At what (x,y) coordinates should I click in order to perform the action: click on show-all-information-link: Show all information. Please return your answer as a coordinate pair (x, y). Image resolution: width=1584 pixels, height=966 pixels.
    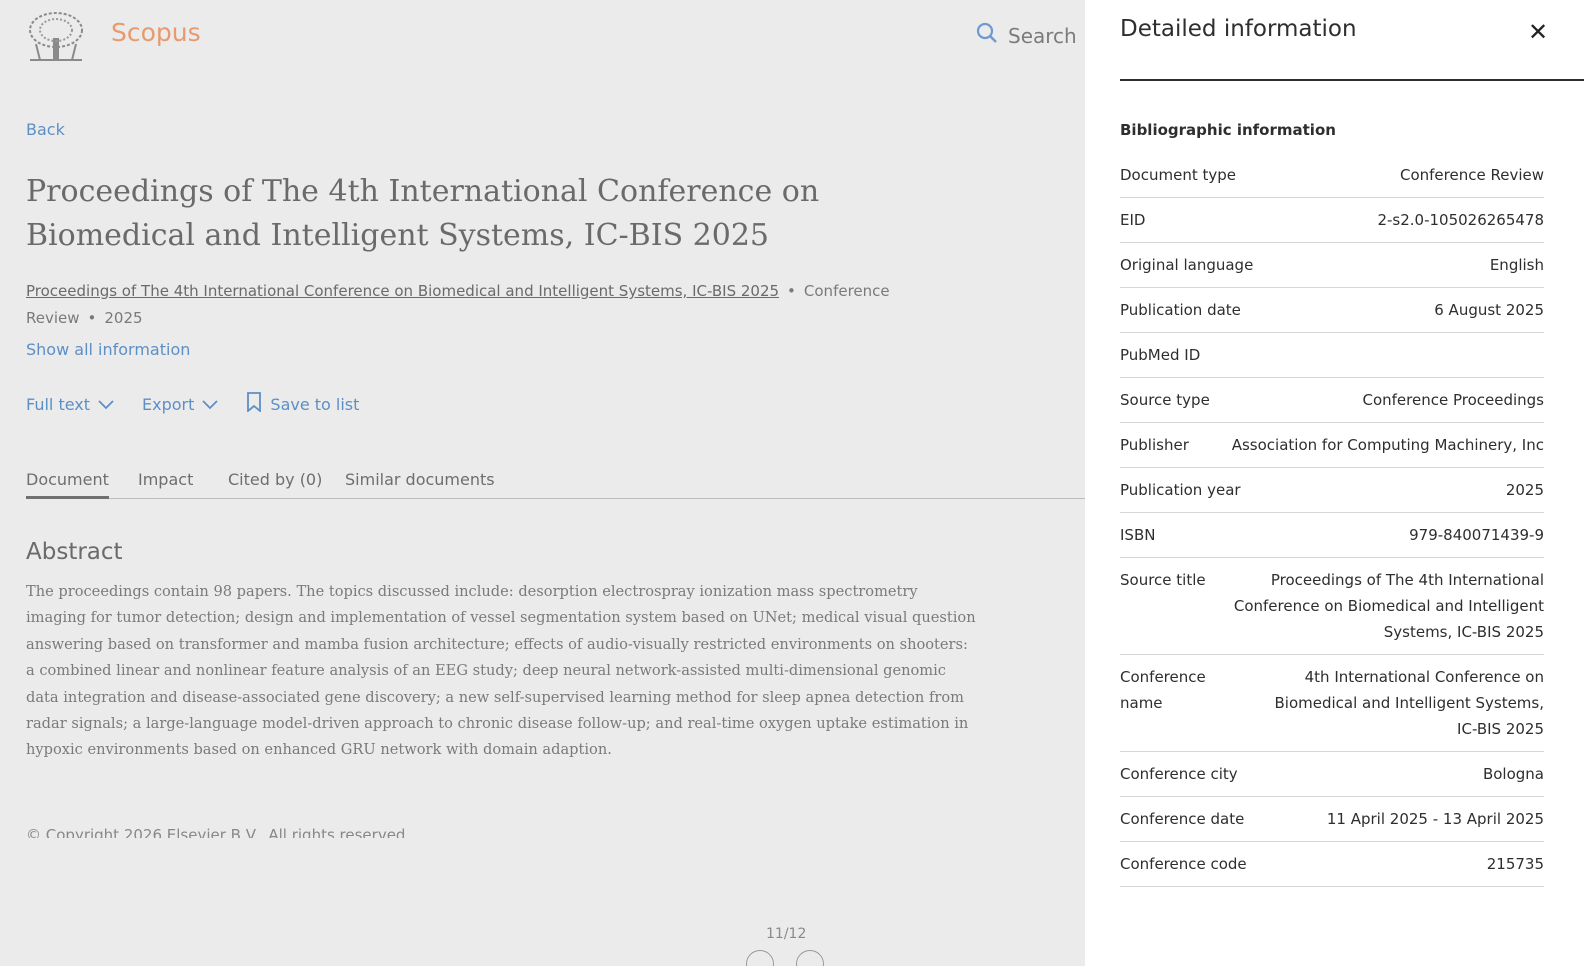
    Looking at the image, I should click on (108, 349).